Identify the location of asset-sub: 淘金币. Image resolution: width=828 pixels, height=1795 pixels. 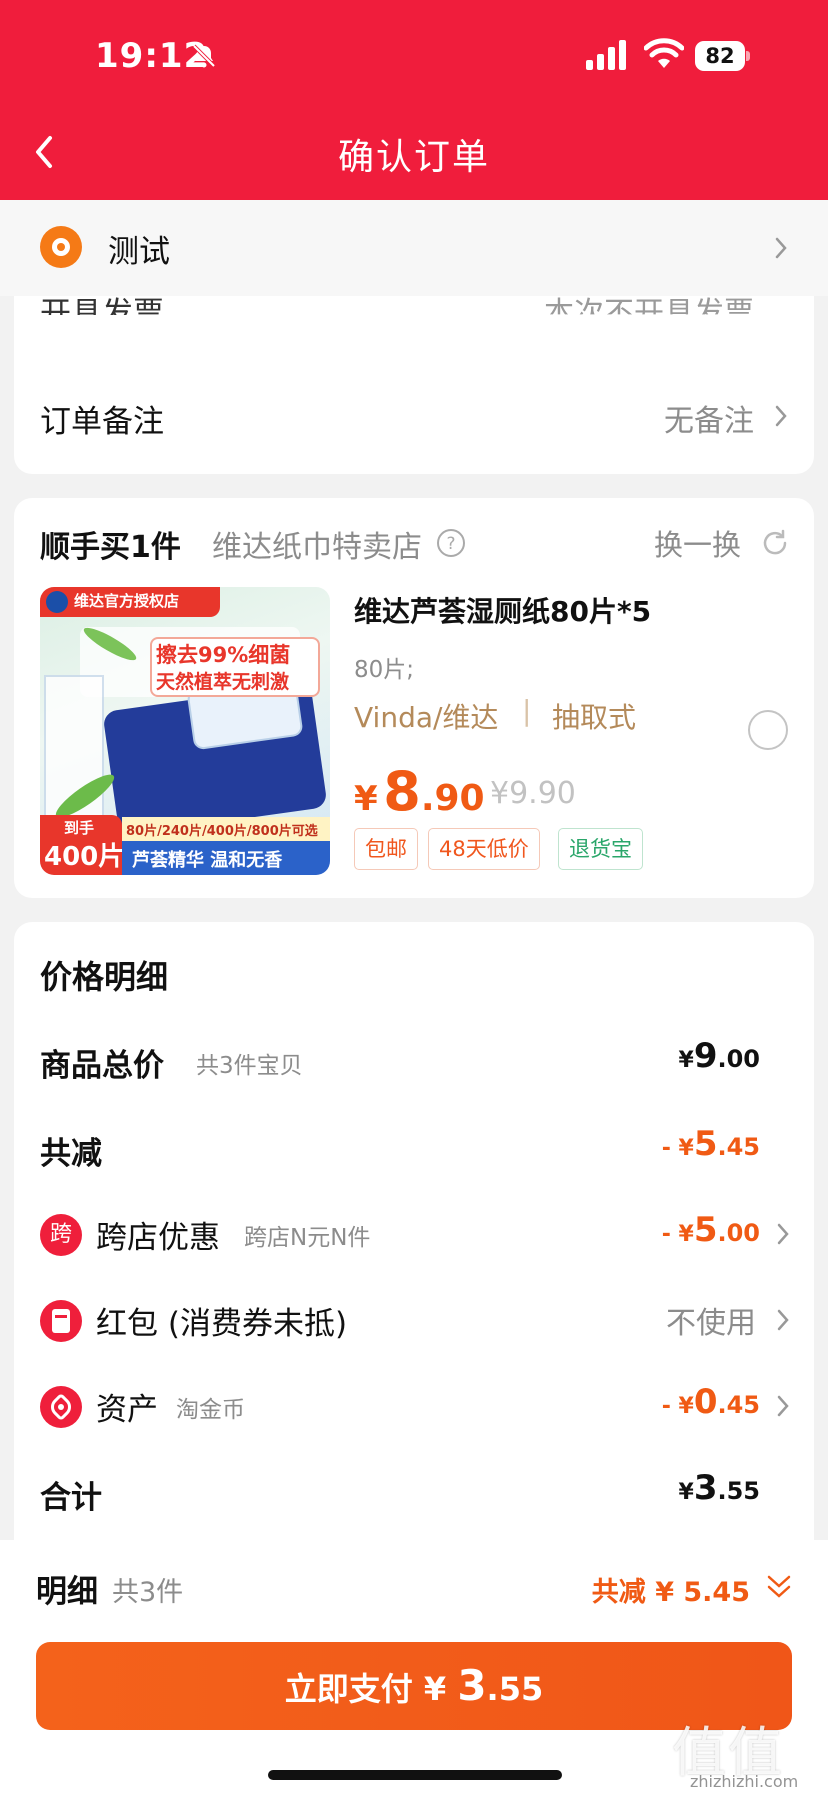
(210, 1410).